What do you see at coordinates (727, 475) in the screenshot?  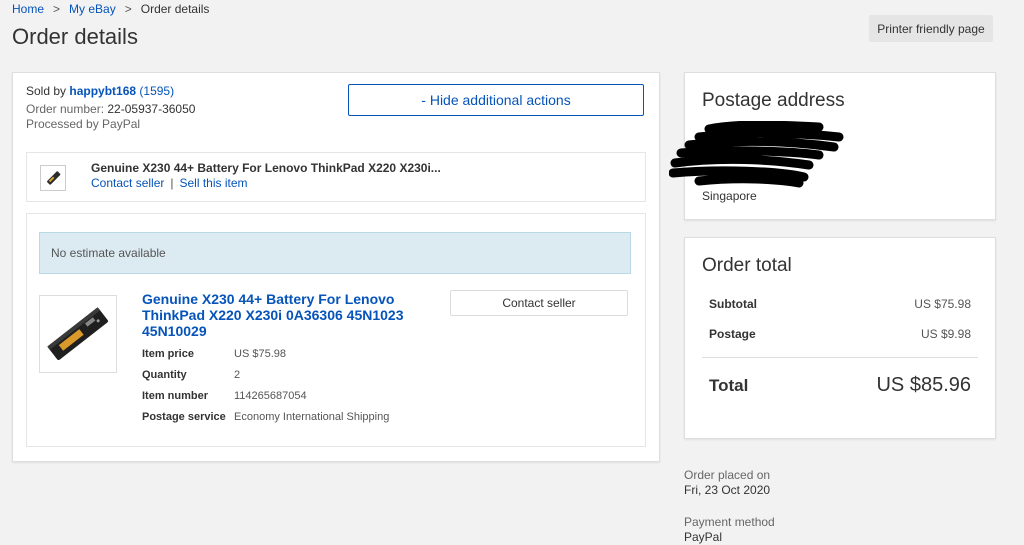 I see `order-placed-label: Order placed on` at bounding box center [727, 475].